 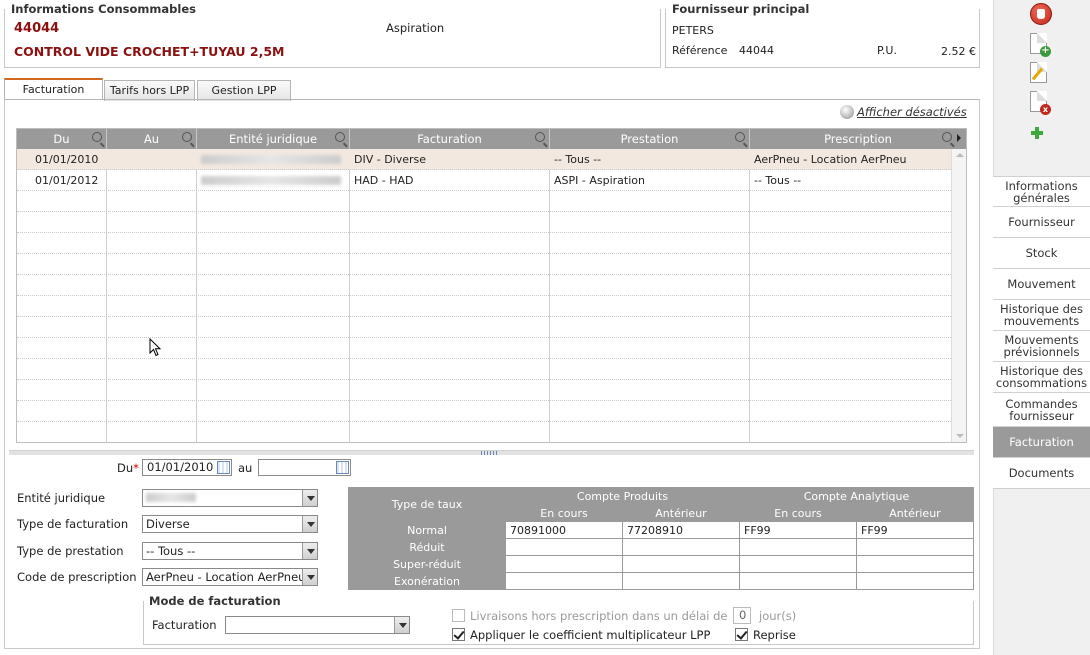 I want to click on delai-value: 0, so click(x=743, y=615).